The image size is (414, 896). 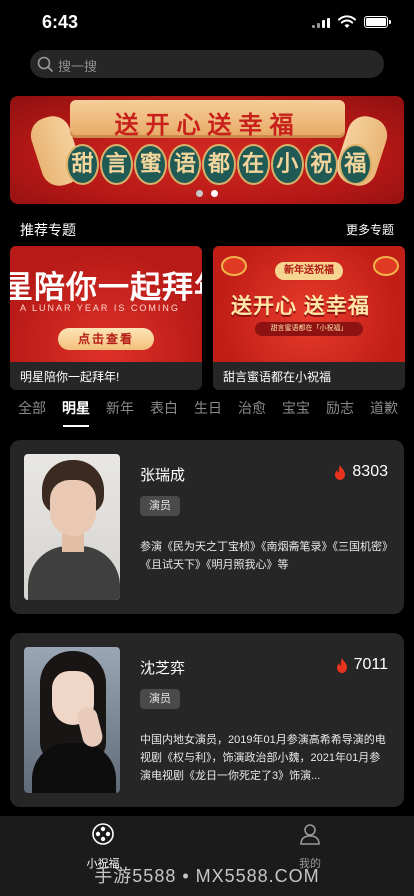 I want to click on banner-seal-row: 甜 言 蜜 语 都 在 小 祝 福, so click(x=219, y=166).